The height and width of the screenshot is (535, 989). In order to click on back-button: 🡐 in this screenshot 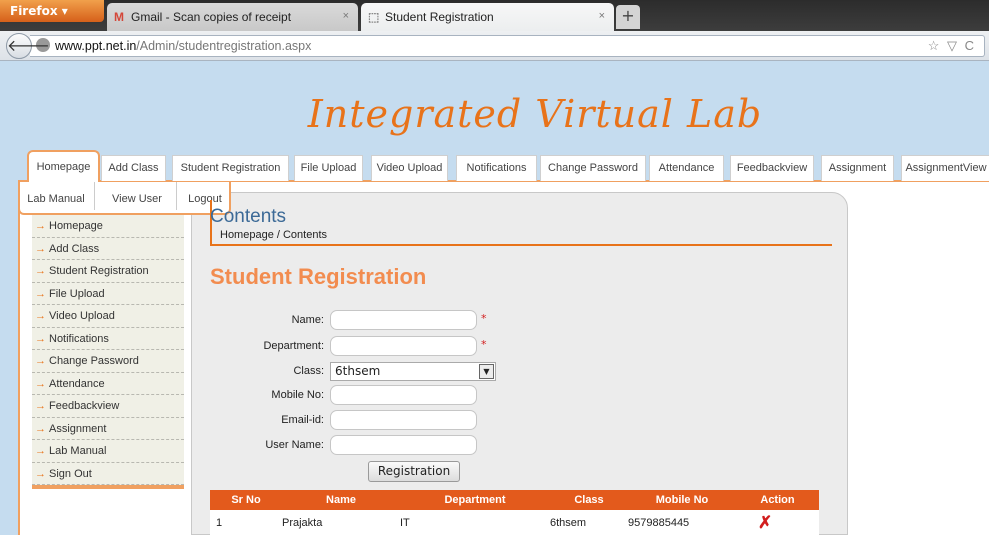, I will do `click(28, 46)`.